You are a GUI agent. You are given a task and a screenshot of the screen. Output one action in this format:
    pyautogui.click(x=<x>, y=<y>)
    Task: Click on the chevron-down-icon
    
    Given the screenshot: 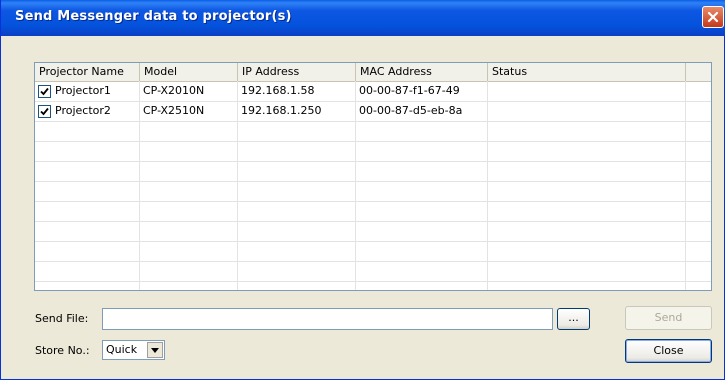 What is the action you would take?
    pyautogui.click(x=155, y=350)
    